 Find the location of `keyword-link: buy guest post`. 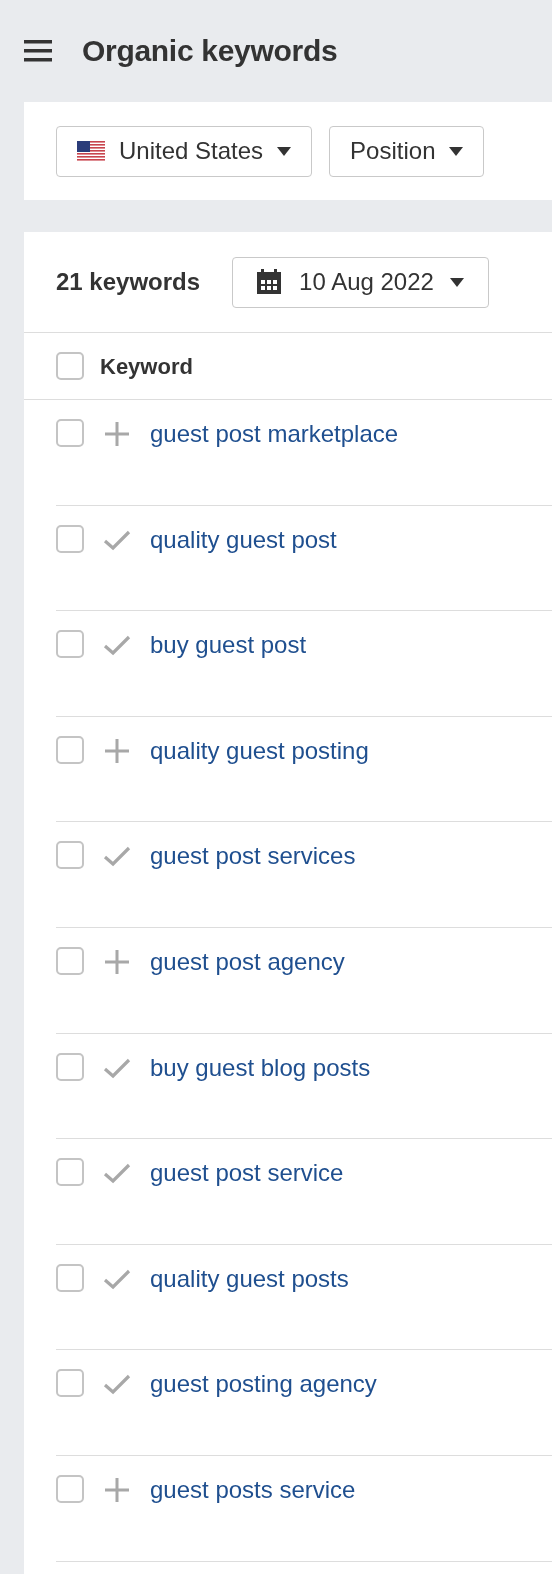

keyword-link: buy guest post is located at coordinates (228, 645).